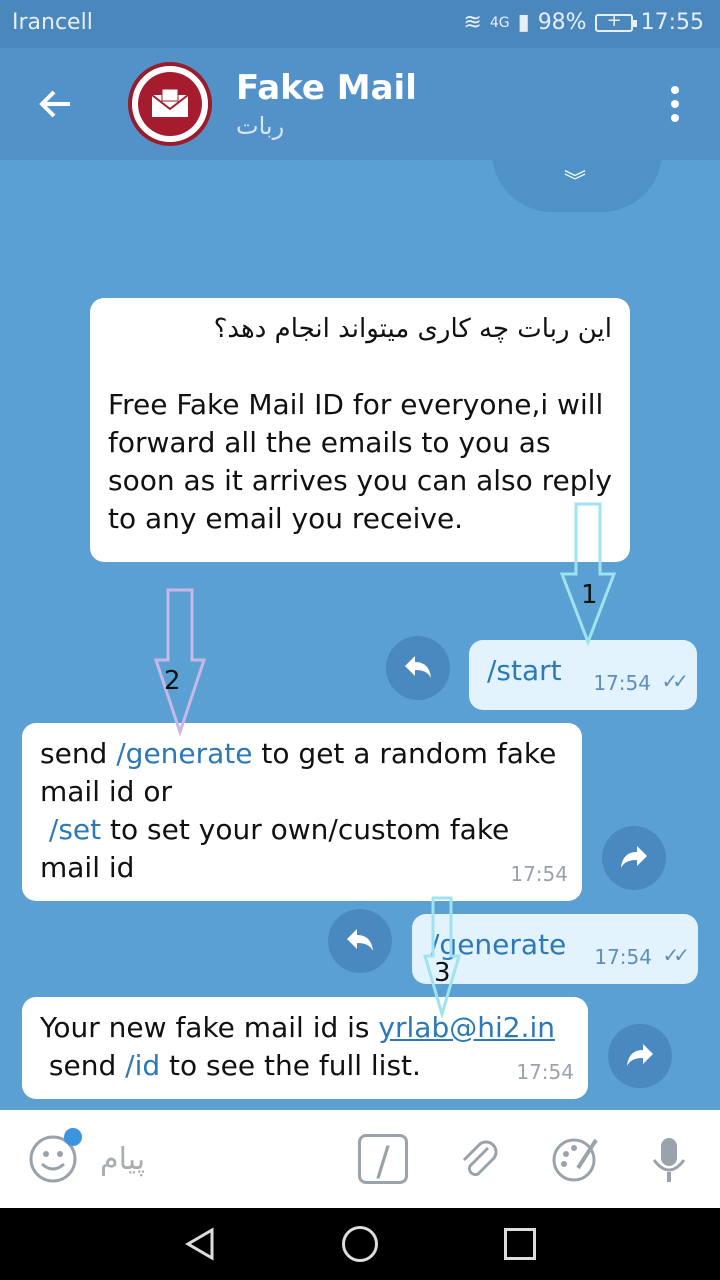 The image size is (720, 1280). What do you see at coordinates (672, 22) in the screenshot?
I see `clock: 17:55` at bounding box center [672, 22].